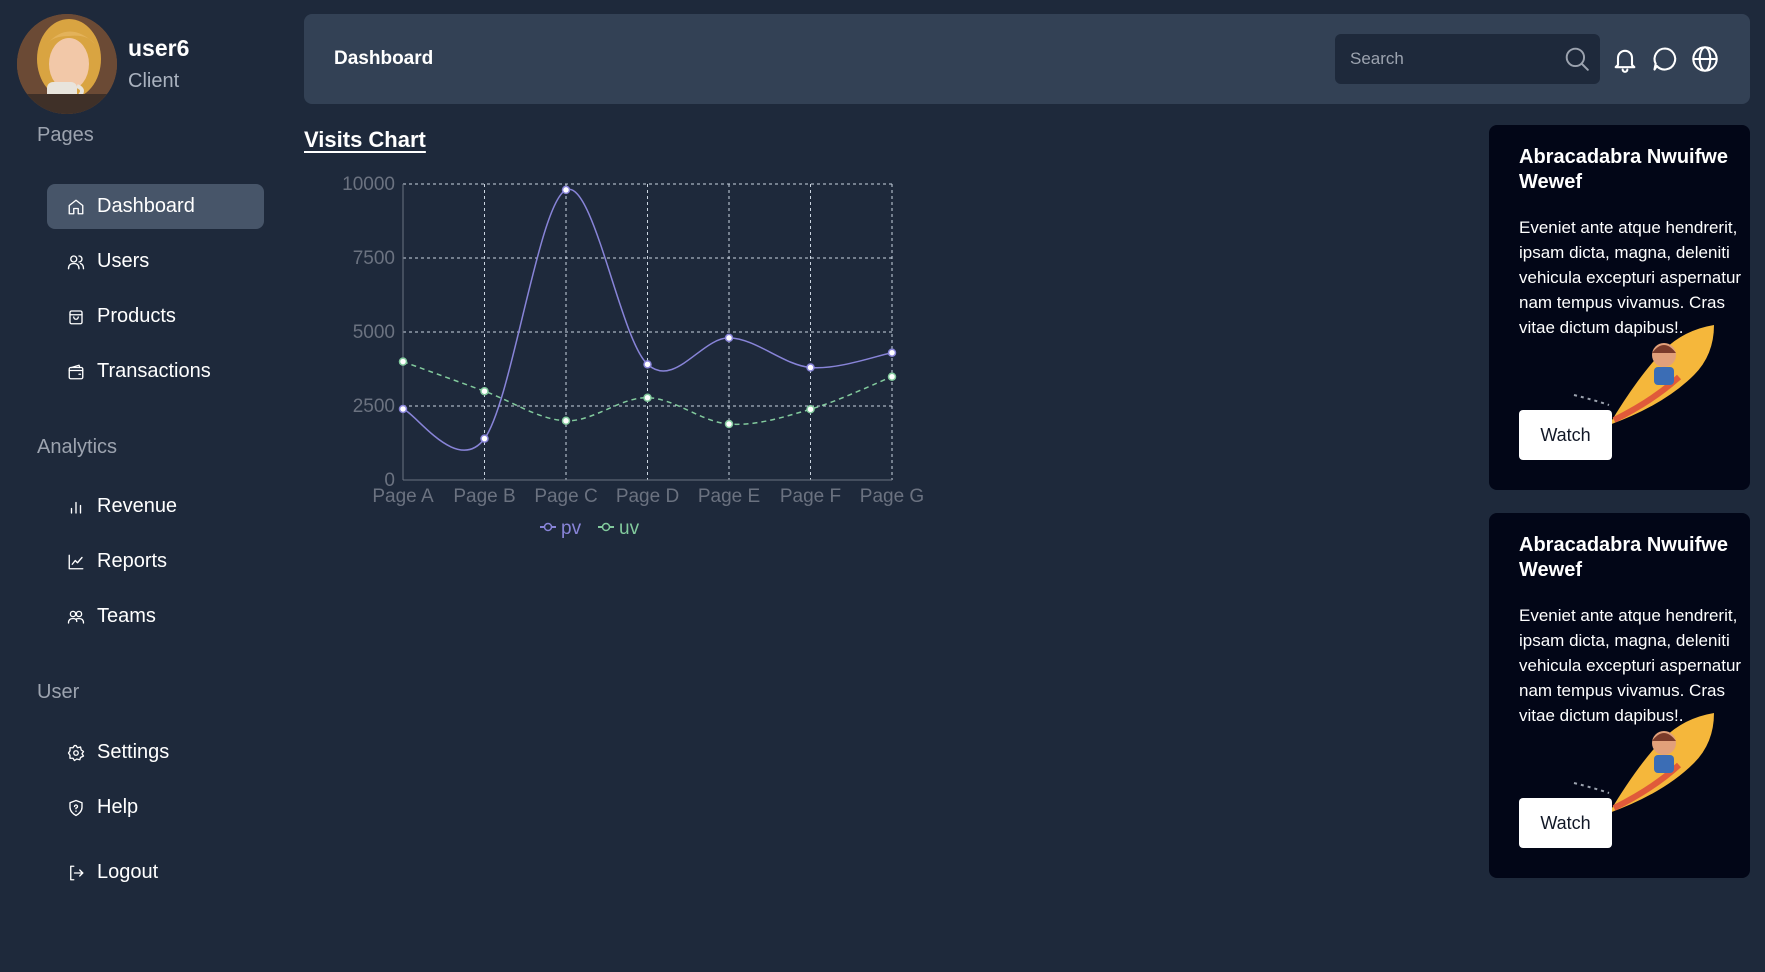 This screenshot has width=1765, height=972. I want to click on x-tick-label: Page G, so click(892, 496).